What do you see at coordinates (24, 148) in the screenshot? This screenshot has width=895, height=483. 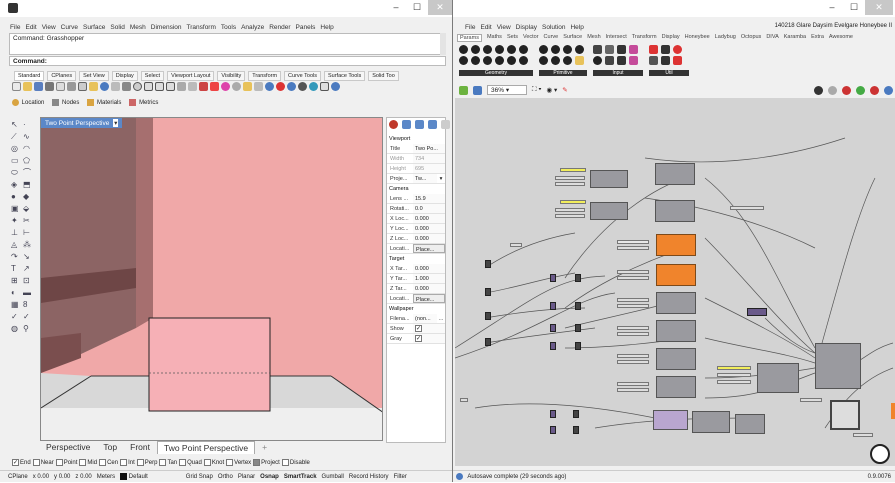 I see `circle-tools: ◎ ◠` at bounding box center [24, 148].